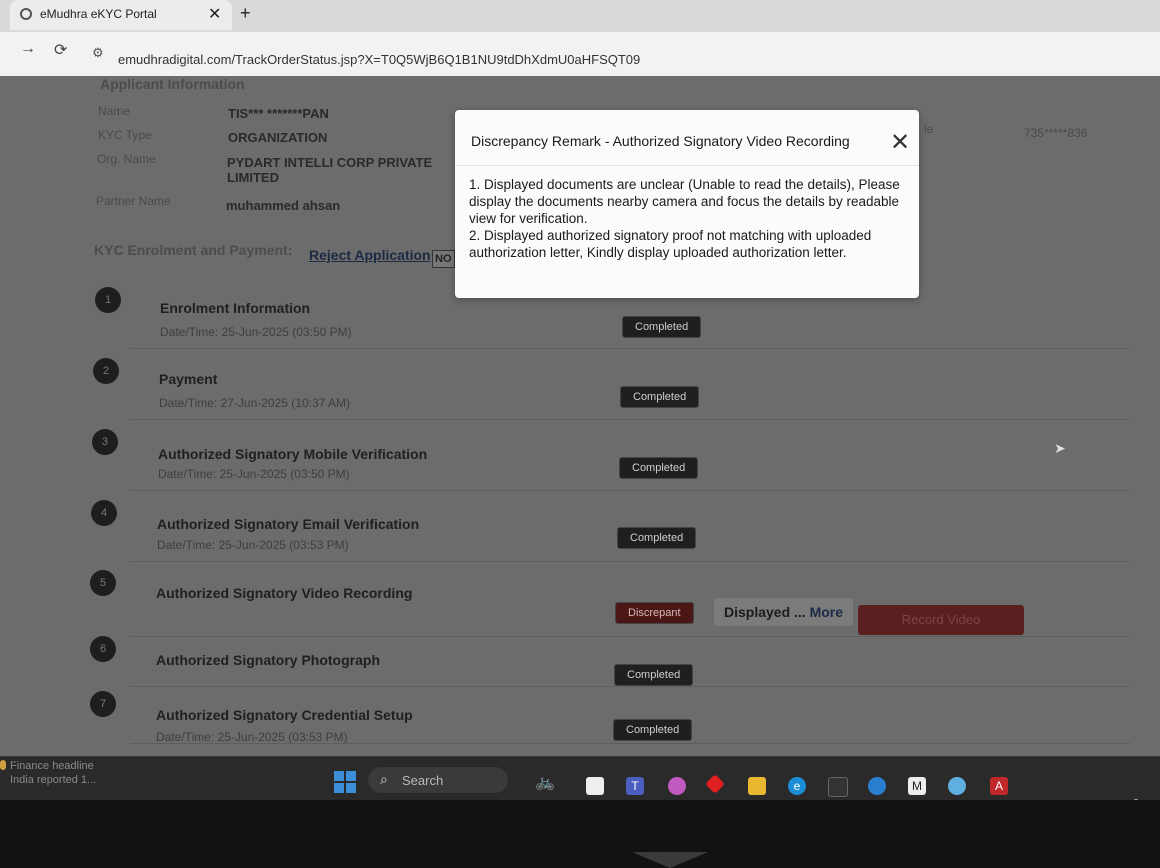  Describe the element at coordinates (106, 371) in the screenshot. I see `step-number: 2` at that location.